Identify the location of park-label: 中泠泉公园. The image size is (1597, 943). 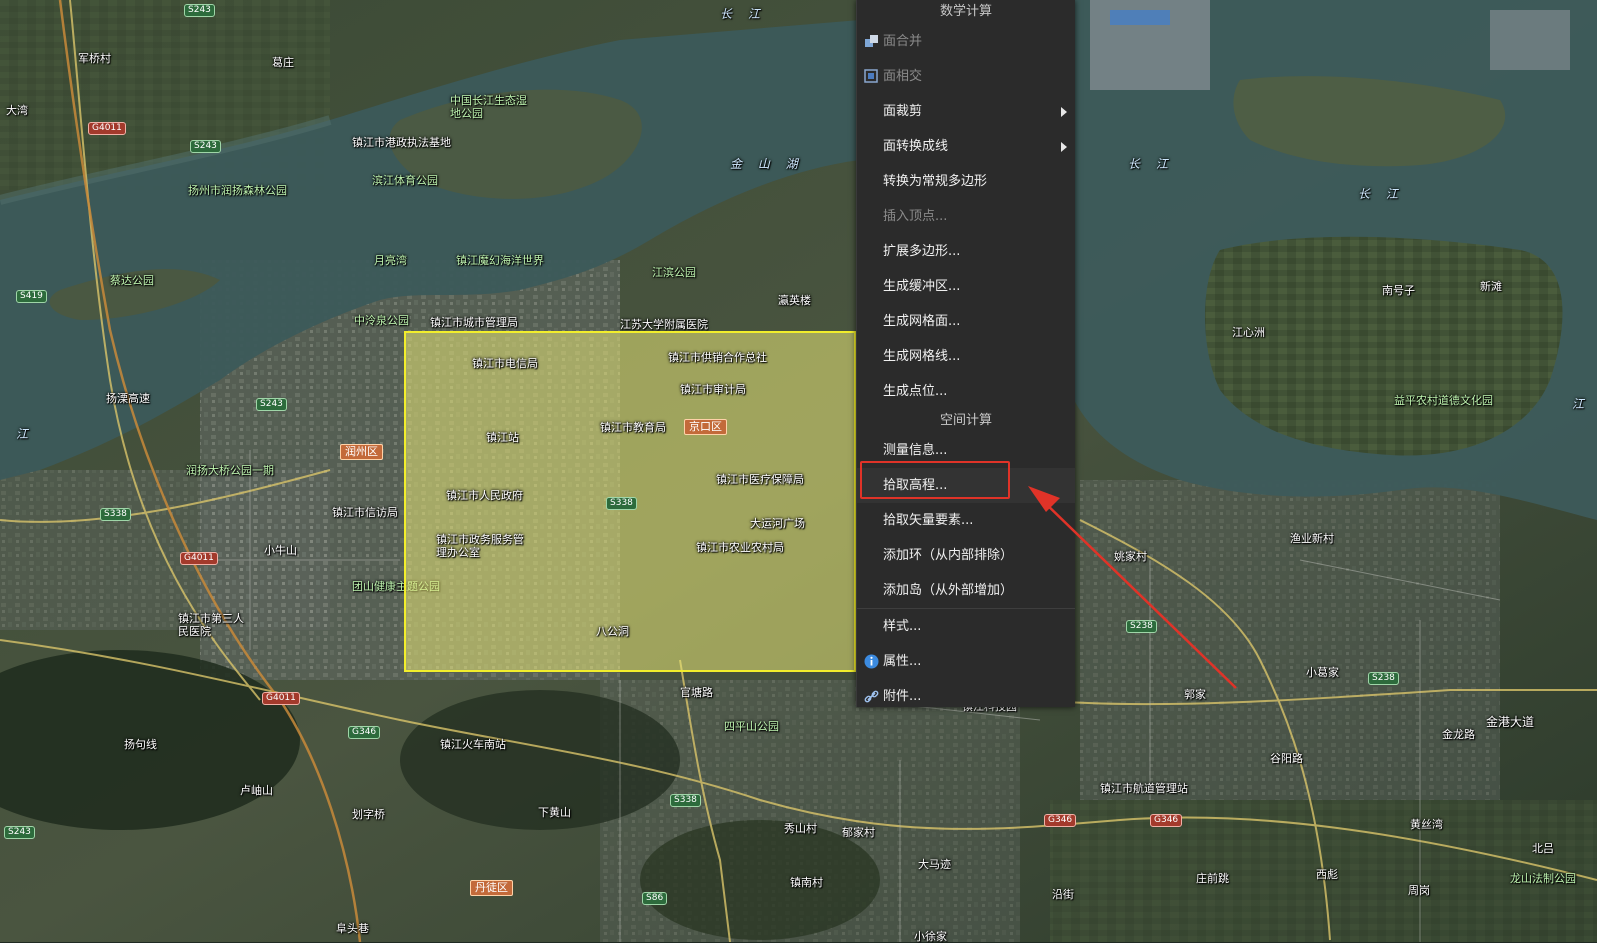
(381, 320).